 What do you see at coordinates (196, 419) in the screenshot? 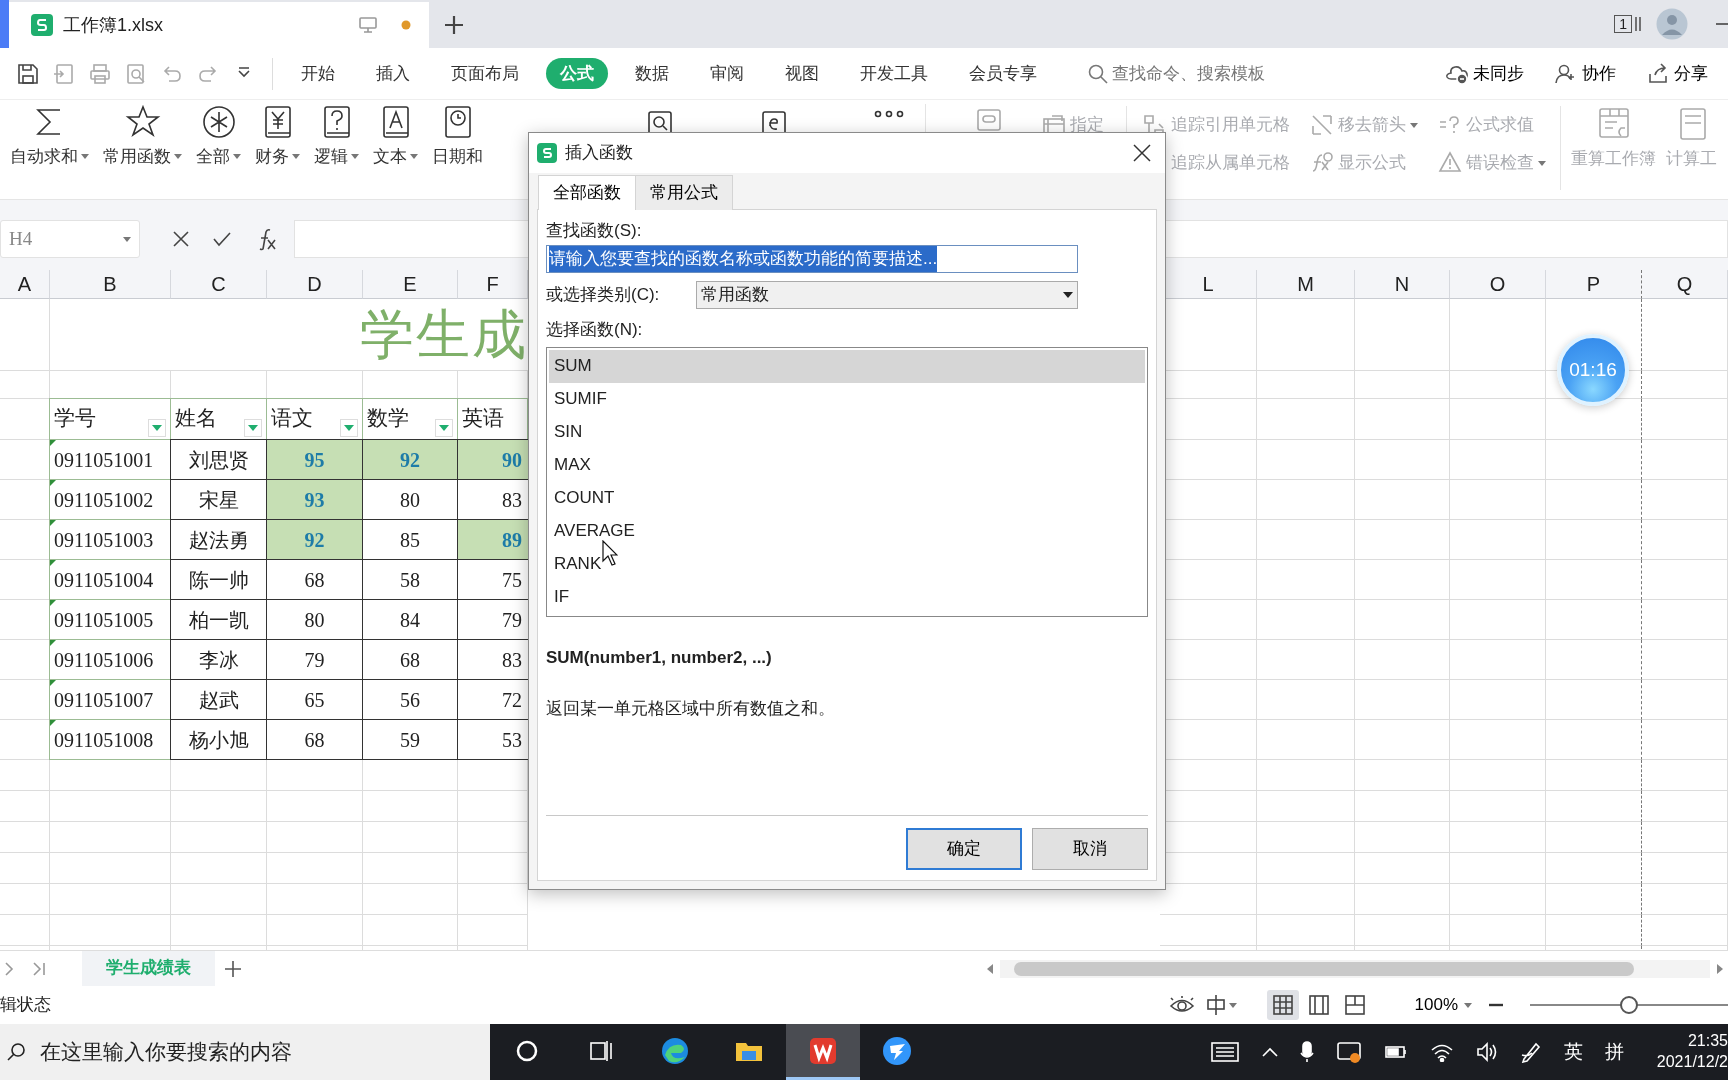
I see `column-heading: 姓名` at bounding box center [196, 419].